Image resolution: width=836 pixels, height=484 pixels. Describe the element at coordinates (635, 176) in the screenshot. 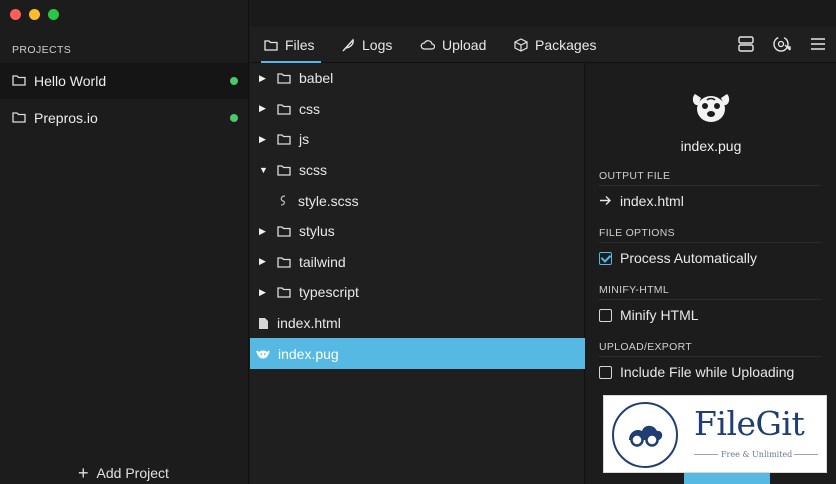

I see `output-file-heading: OUTPUT FILE` at that location.